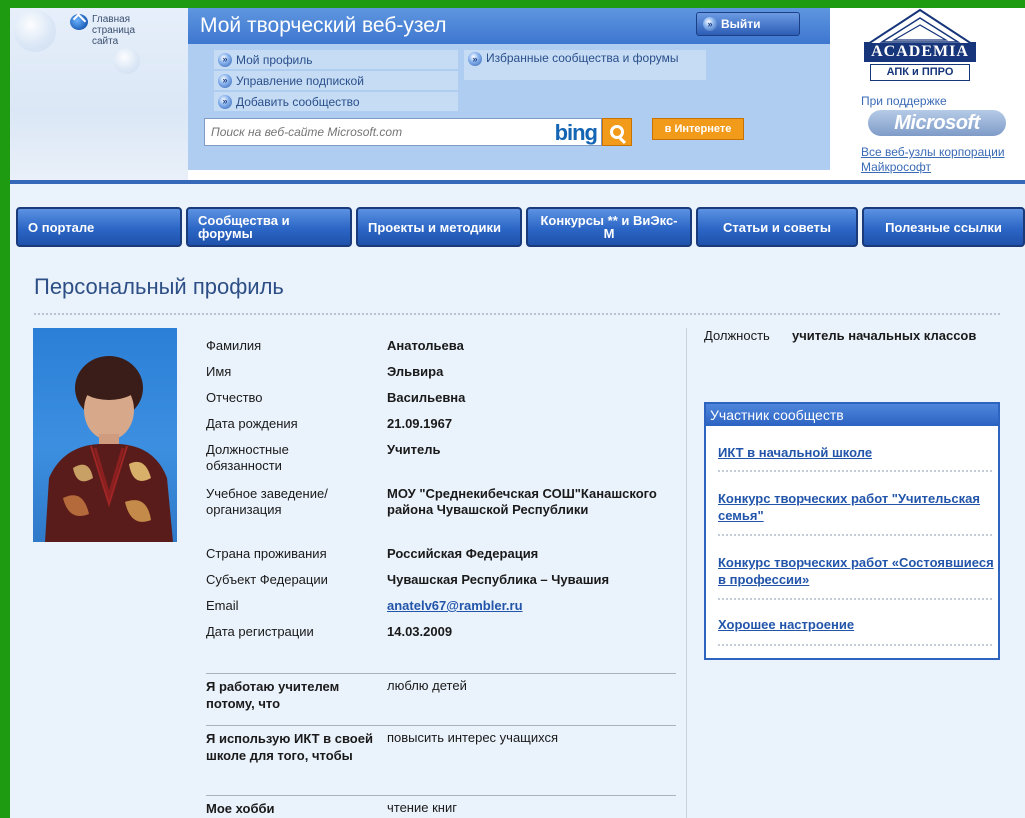 The image size is (1025, 818). Describe the element at coordinates (498, 579) in the screenshot. I see `field-value: Чувашская Республика – Чувашия` at that location.